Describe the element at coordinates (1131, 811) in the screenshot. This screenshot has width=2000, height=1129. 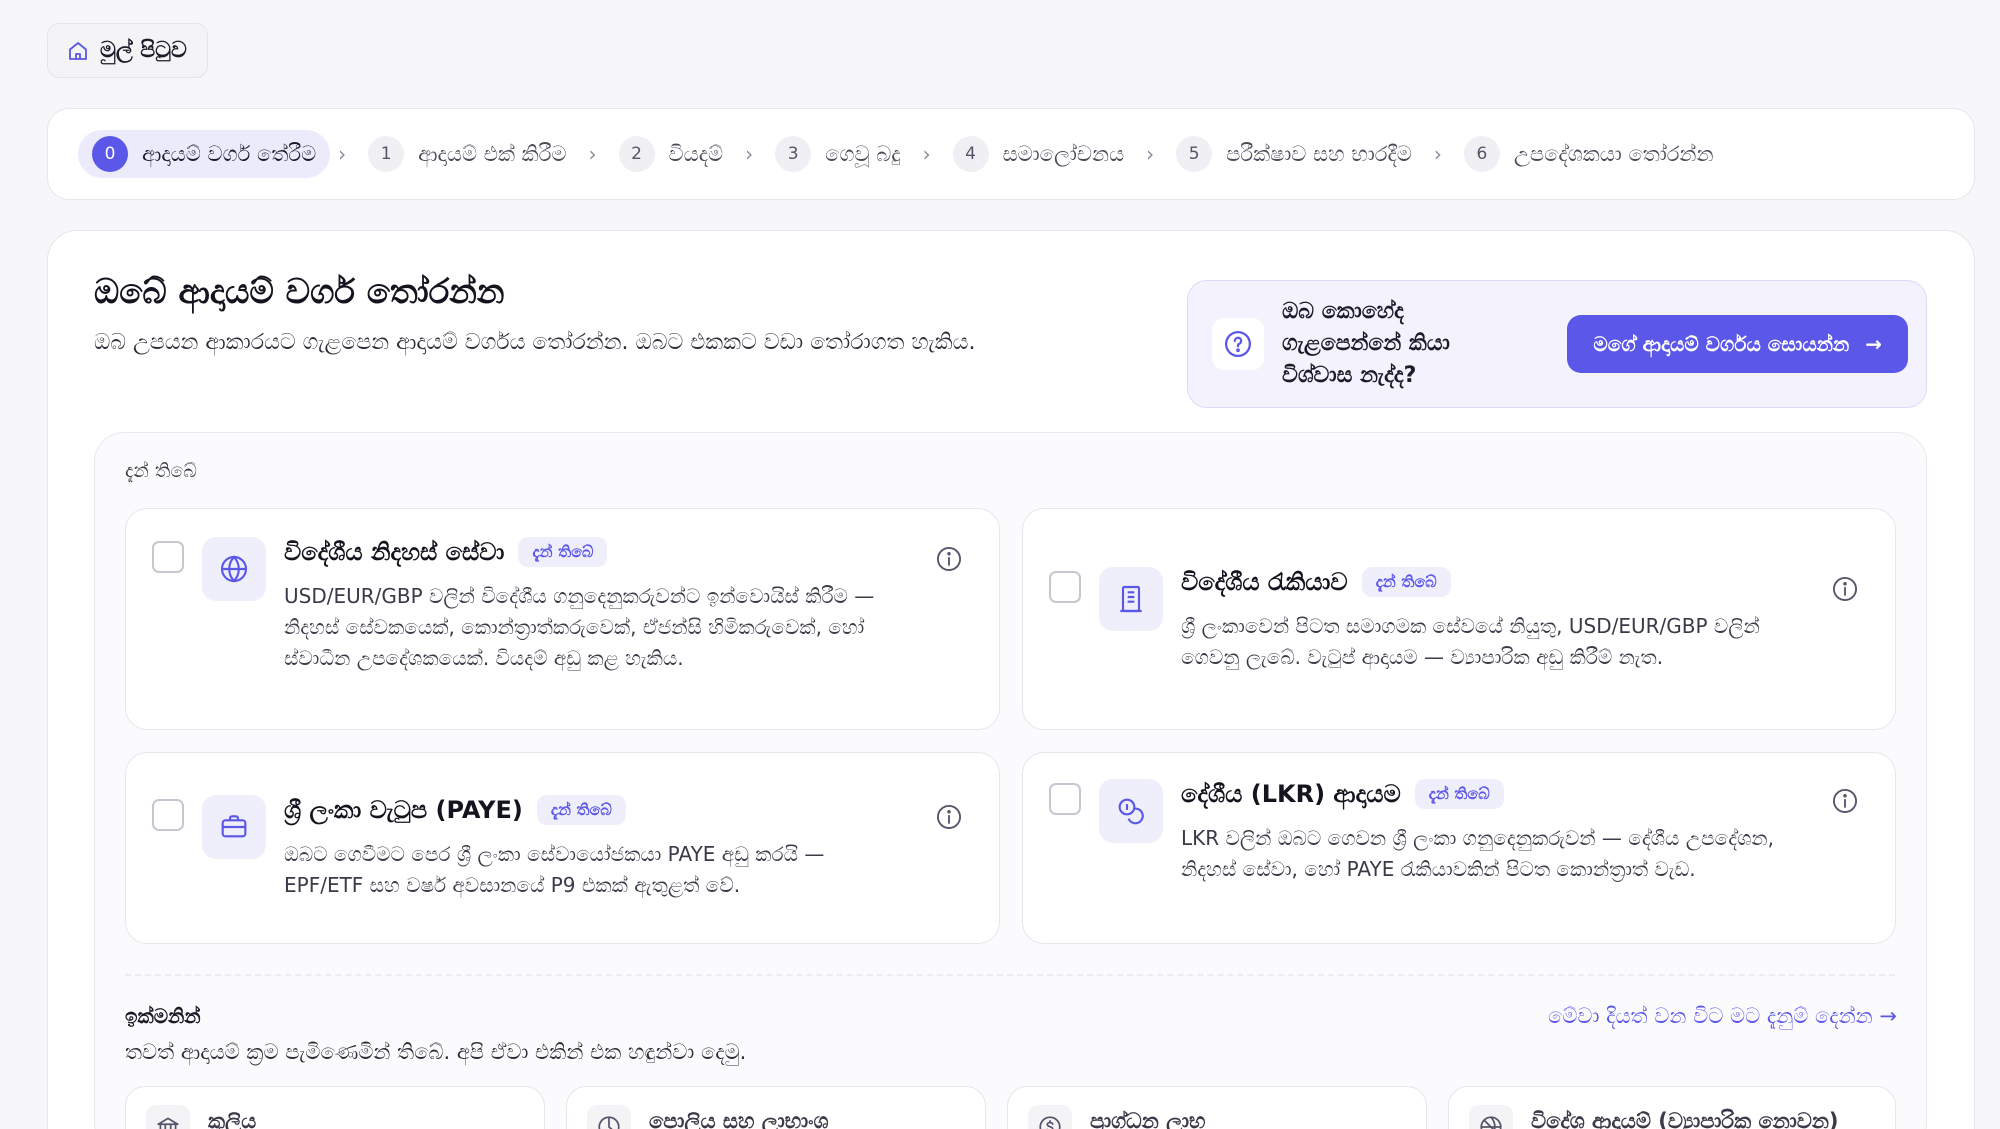
I see `coins-icon` at that location.